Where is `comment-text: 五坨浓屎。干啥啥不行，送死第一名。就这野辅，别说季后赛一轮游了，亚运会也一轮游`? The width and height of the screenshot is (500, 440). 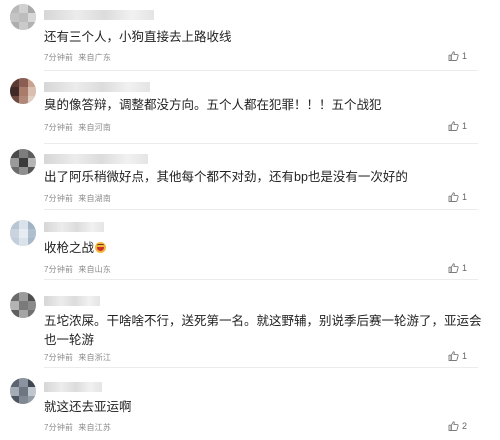 comment-text: 五坨浓屎。干啥啥不行，送死第一名。就这野辅，别说季后赛一轮游了，亚运会也一轮游 is located at coordinates (263, 330).